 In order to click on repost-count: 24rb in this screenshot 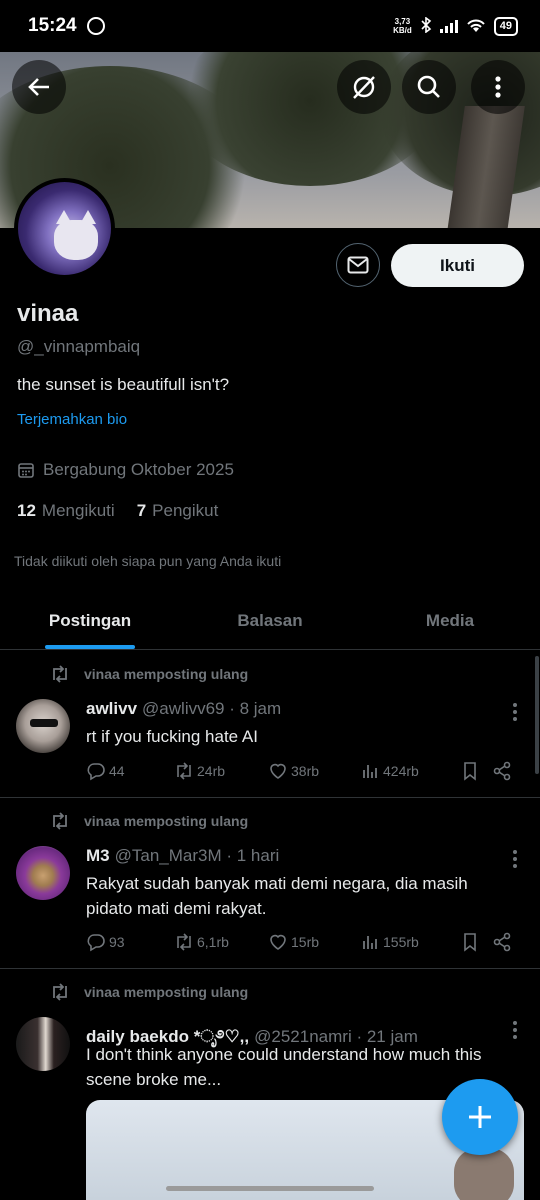, I will do `click(211, 771)`.